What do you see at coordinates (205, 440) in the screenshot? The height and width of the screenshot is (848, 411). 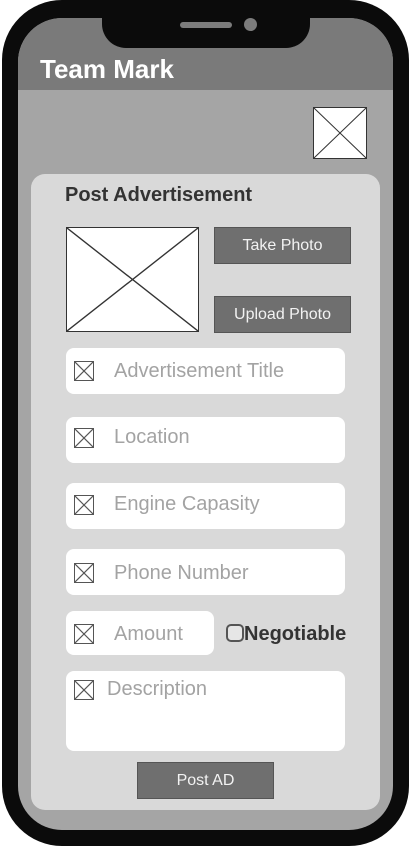 I see `location-field: Location` at bounding box center [205, 440].